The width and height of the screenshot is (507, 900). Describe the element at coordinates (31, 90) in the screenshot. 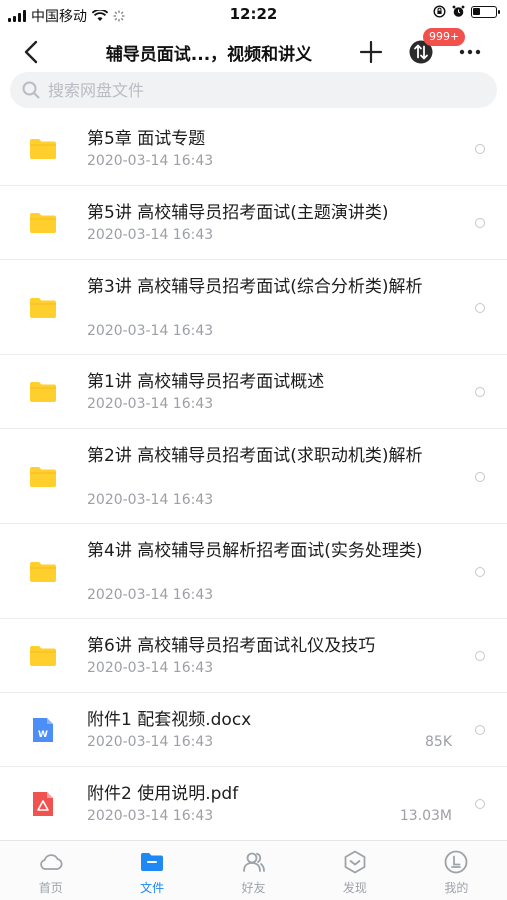

I see `search-icon` at that location.